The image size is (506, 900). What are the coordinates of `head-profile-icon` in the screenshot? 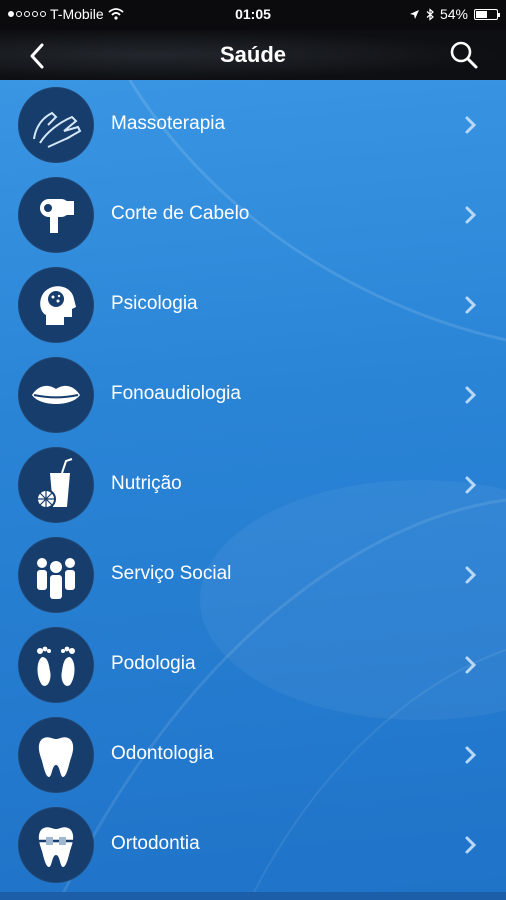 It's located at (56, 305).